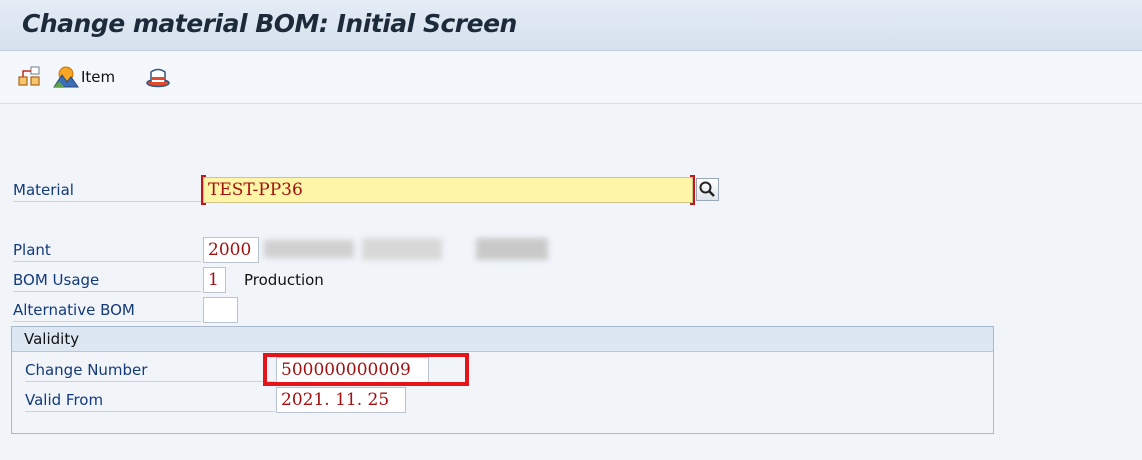 This screenshot has width=1142, height=460. What do you see at coordinates (284, 280) in the screenshot?
I see `bom-usage-description: Production` at bounding box center [284, 280].